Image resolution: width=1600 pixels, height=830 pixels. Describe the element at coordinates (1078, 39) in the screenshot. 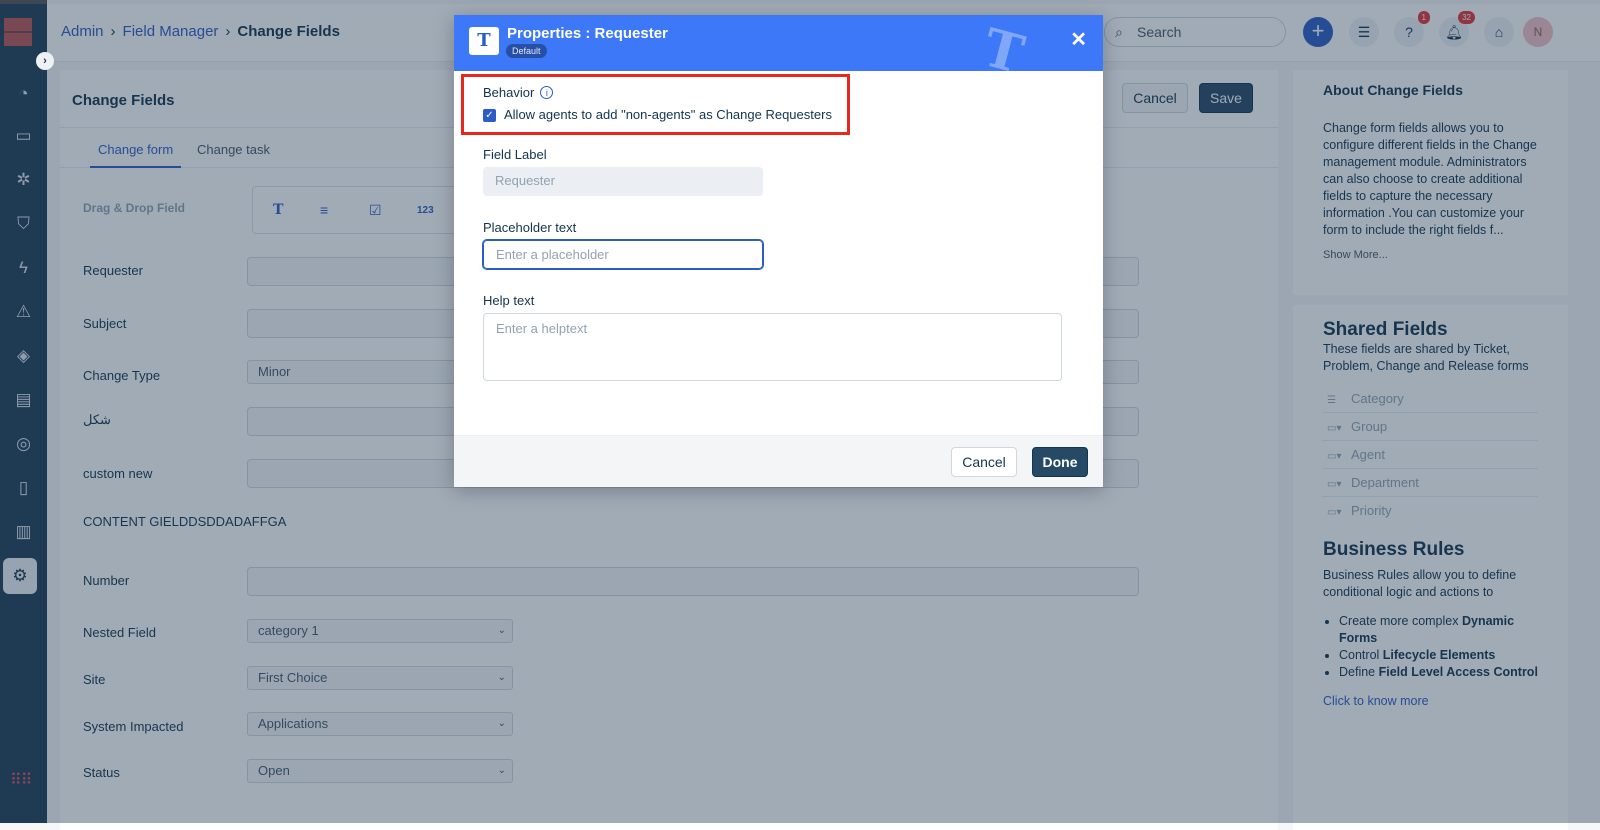

I see `close-icon: ✕` at that location.